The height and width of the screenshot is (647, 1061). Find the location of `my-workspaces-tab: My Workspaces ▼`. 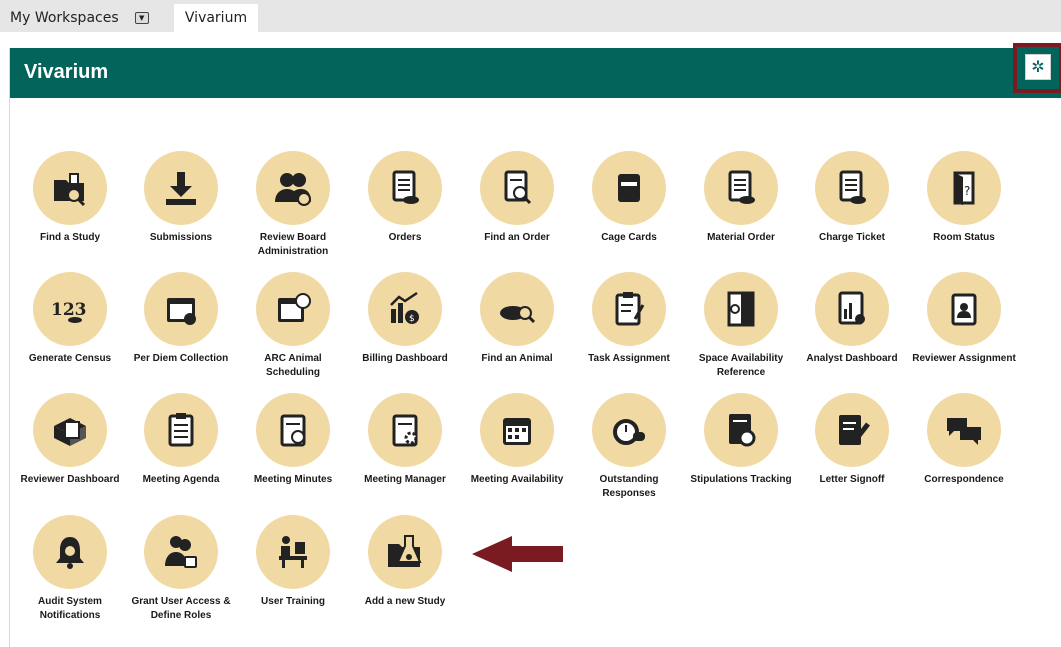

my-workspaces-tab: My Workspaces ▼ is located at coordinates (81, 18).